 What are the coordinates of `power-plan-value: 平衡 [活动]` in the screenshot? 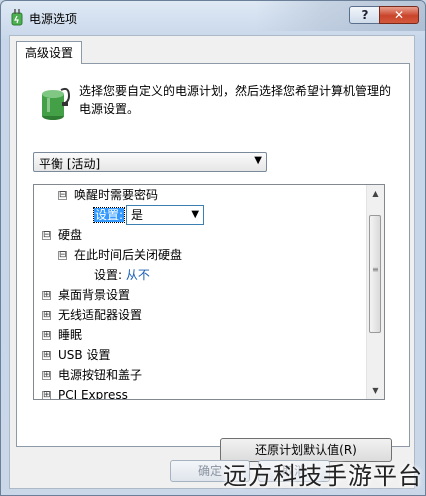 It's located at (70, 164).